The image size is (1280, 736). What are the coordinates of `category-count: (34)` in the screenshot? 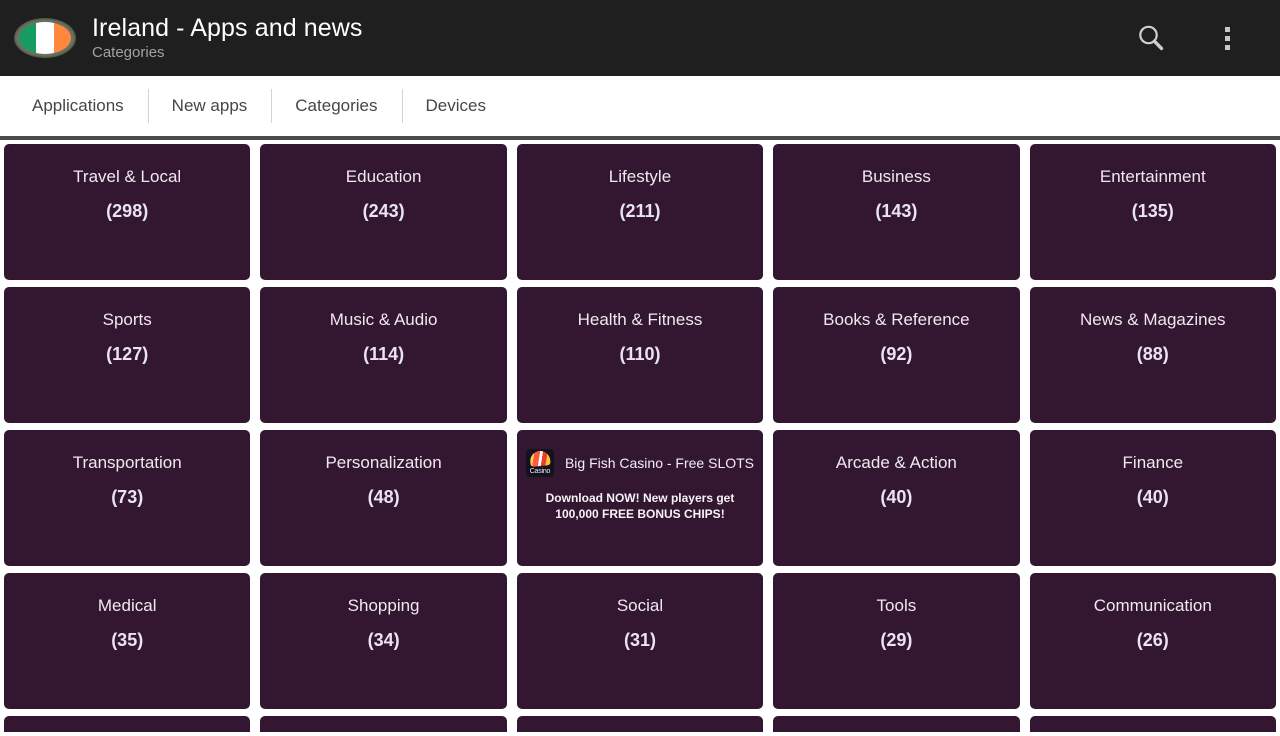 It's located at (383, 640).